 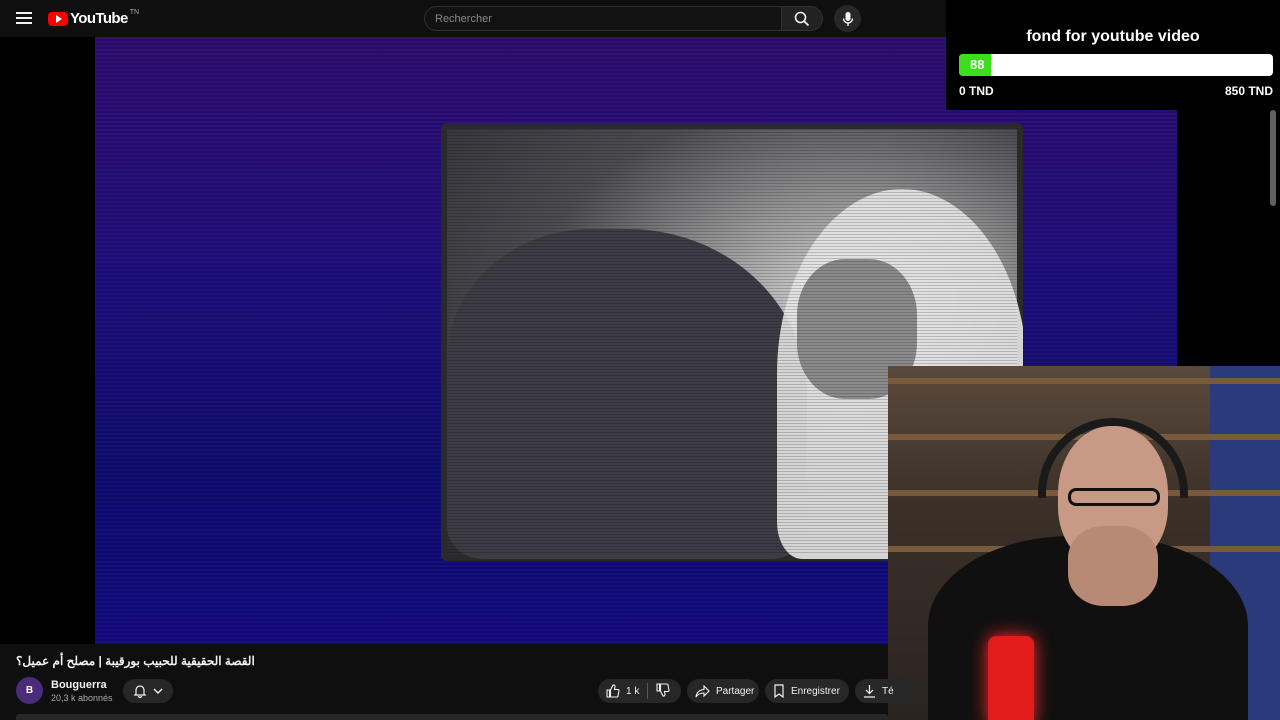 I want to click on download-label: Té, so click(x=888, y=691).